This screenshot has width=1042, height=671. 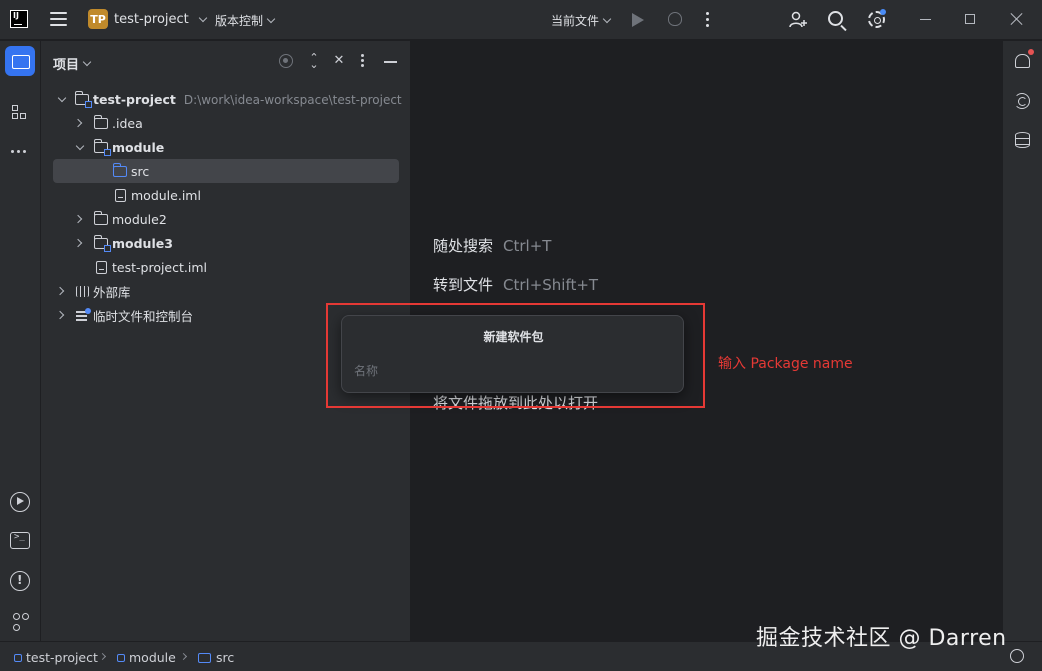 What do you see at coordinates (675, 19) in the screenshot?
I see `debug-icon` at bounding box center [675, 19].